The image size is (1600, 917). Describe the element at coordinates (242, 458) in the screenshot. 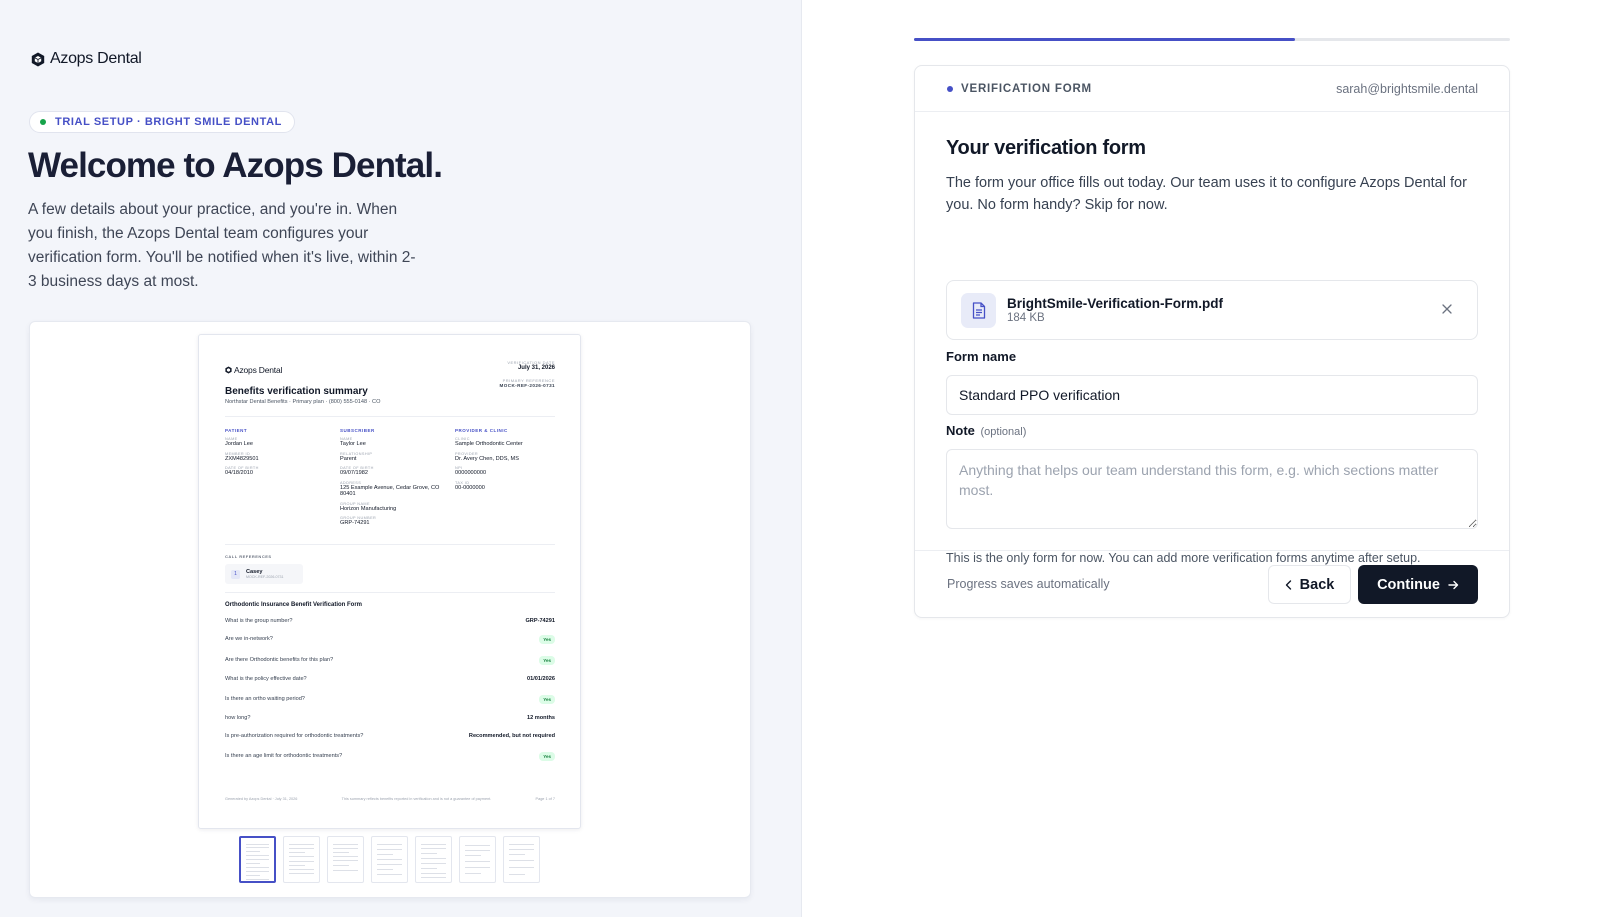

I see `field-value: ZXM4829501` at that location.